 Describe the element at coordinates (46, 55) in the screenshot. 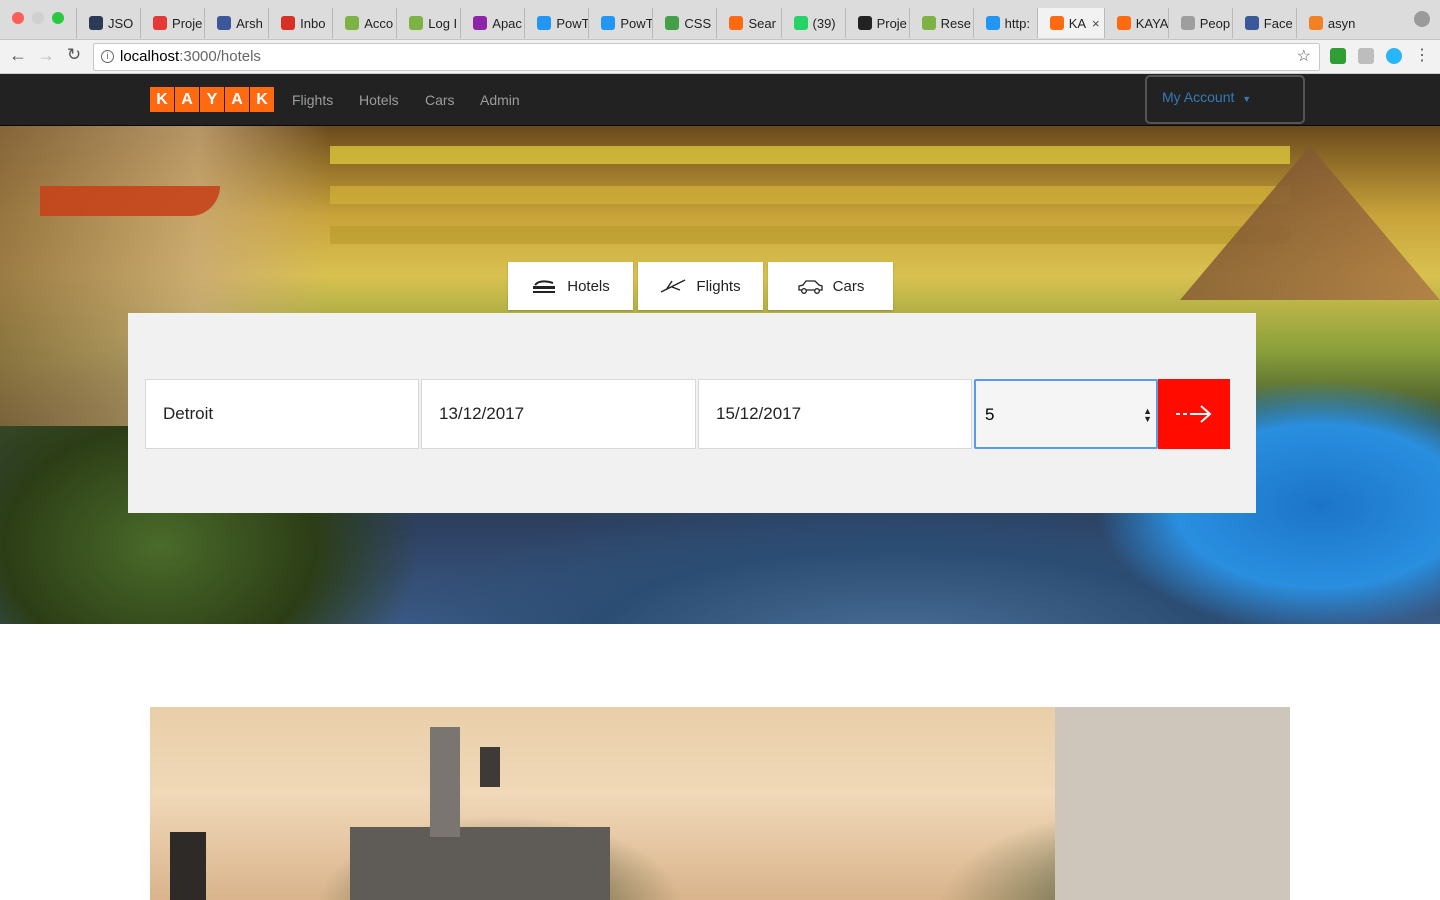

I see `forward-icon: →` at that location.